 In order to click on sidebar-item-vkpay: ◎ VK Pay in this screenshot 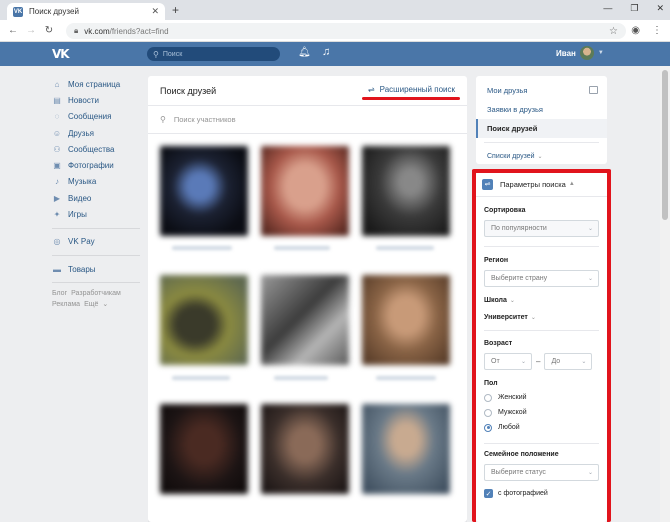, I will do `click(99, 242)`.